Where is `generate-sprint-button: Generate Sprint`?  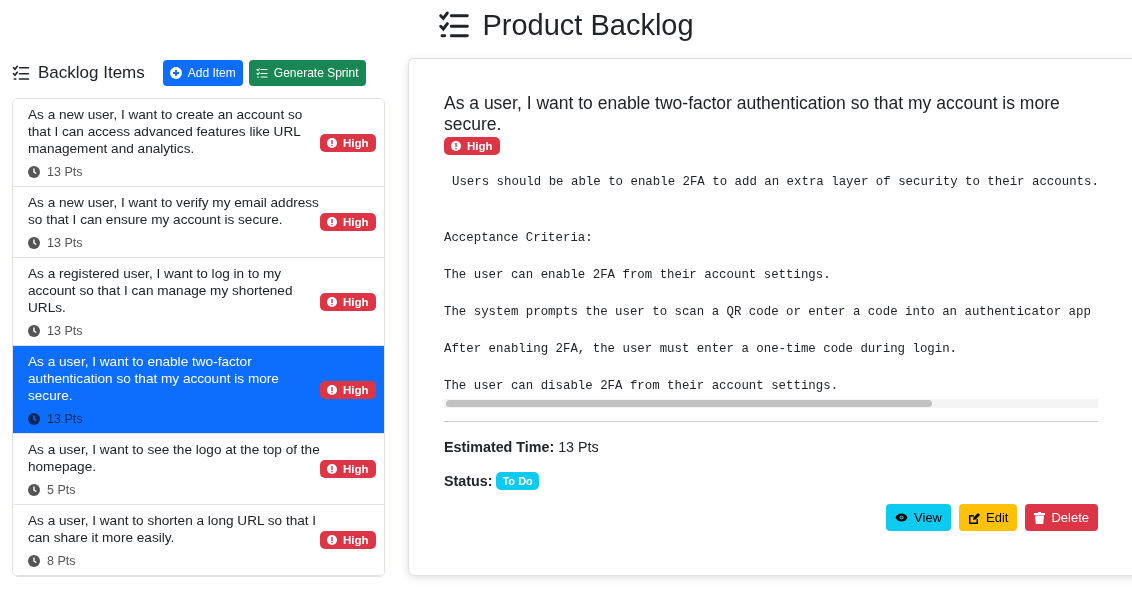 generate-sprint-button: Generate Sprint is located at coordinates (307, 73).